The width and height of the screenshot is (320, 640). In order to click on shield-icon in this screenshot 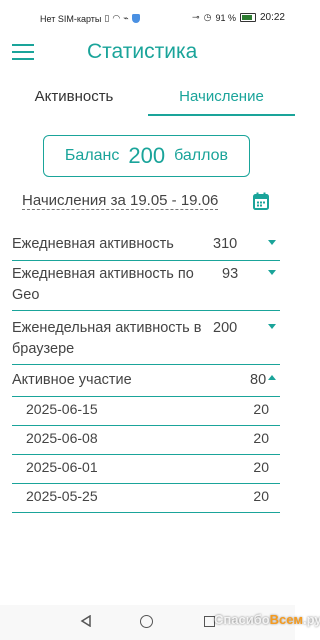, I will do `click(135, 18)`.